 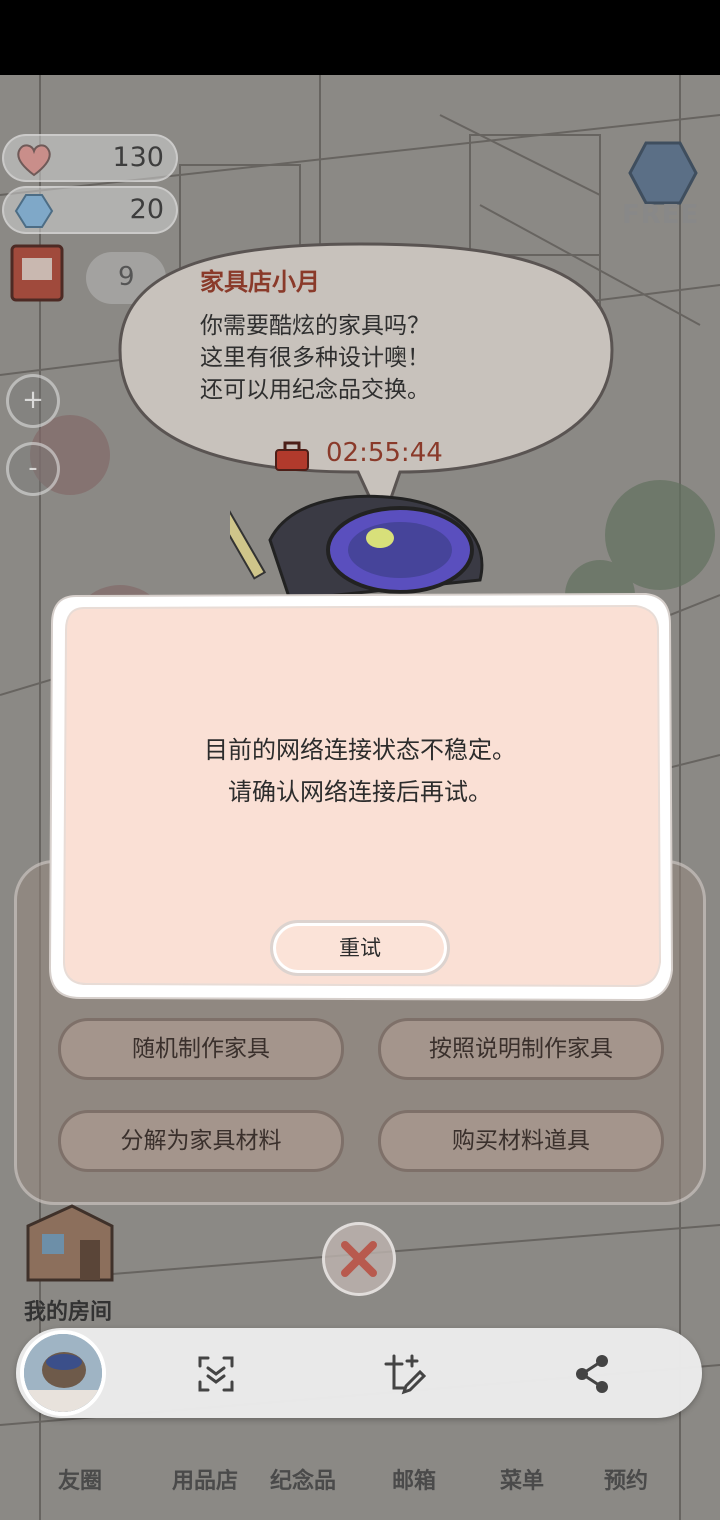 I want to click on npc-line-3: 还可以用纪念品交换。, so click(x=315, y=390).